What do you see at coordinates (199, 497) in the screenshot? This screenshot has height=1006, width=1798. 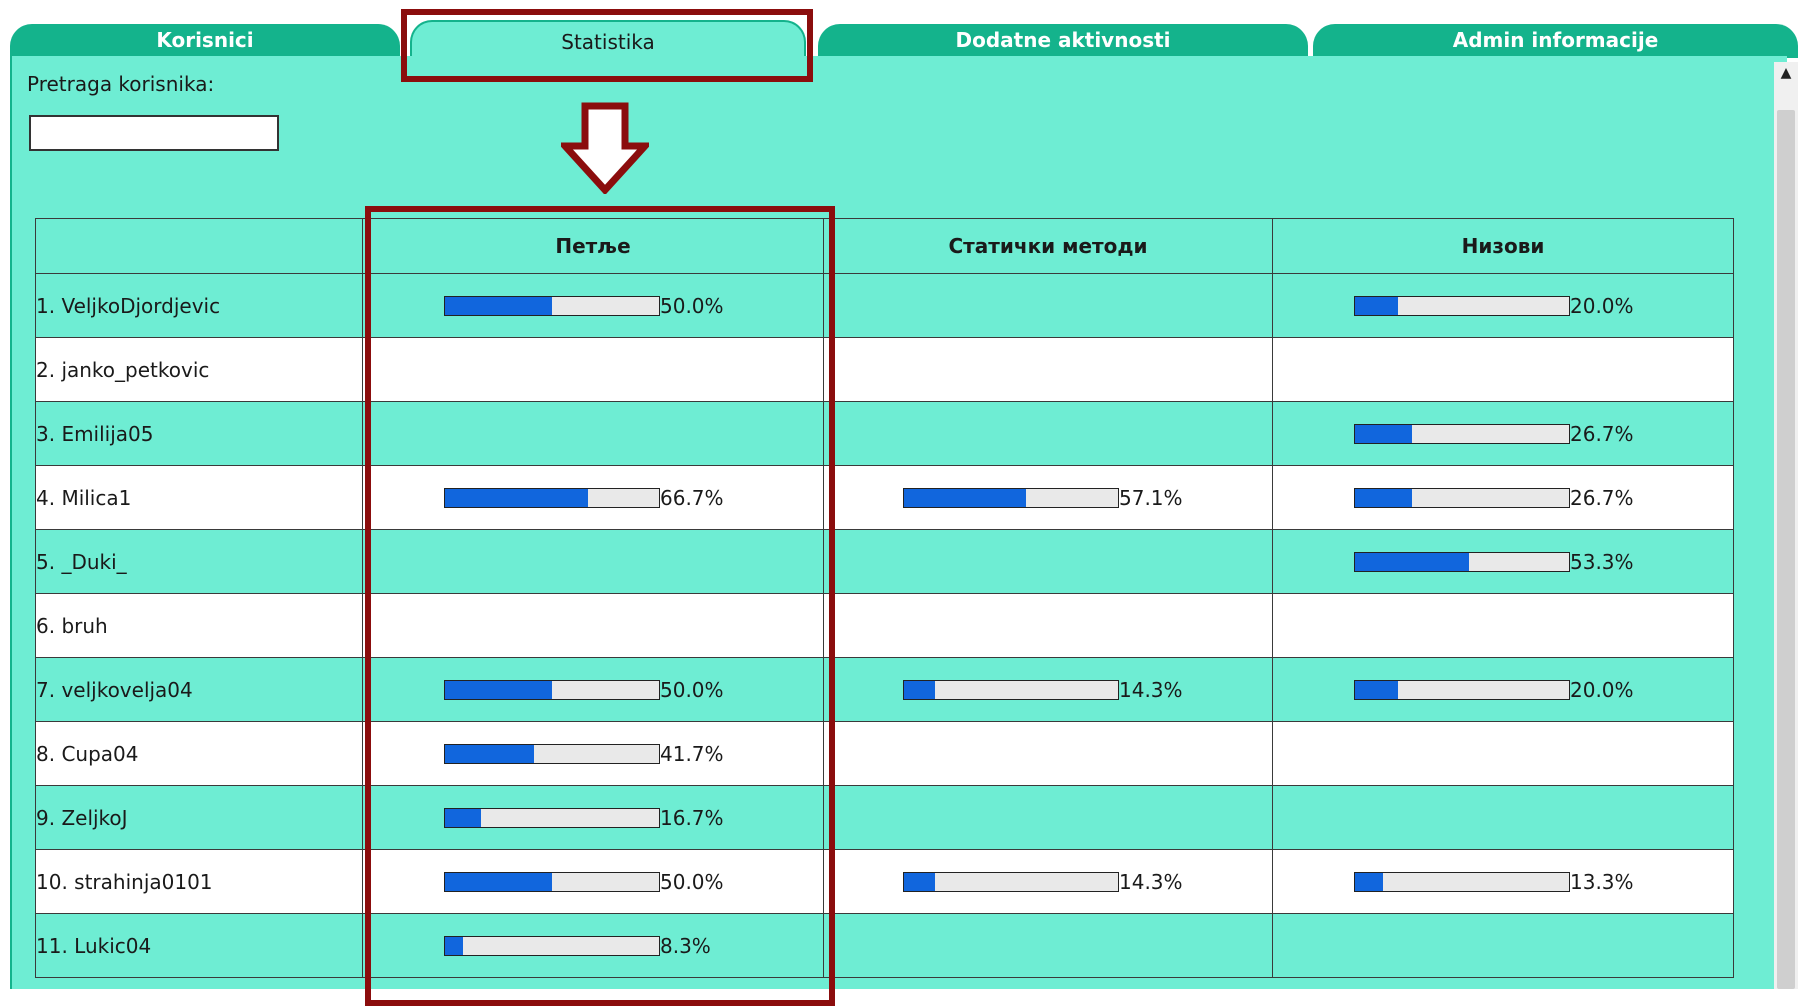 I see `user-name-cell: 4. Milica1` at bounding box center [199, 497].